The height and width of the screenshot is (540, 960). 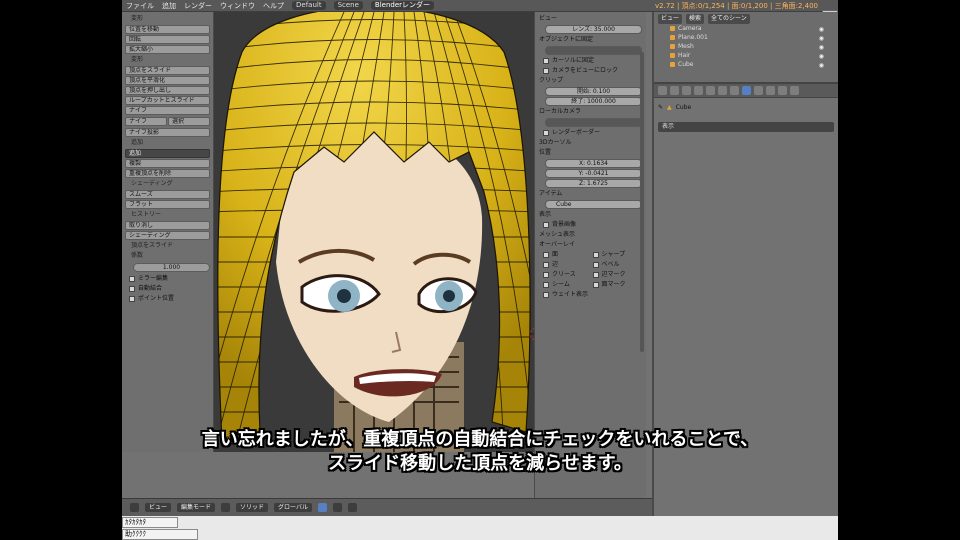 I want to click on item-name-field: Cube, so click(x=593, y=204).